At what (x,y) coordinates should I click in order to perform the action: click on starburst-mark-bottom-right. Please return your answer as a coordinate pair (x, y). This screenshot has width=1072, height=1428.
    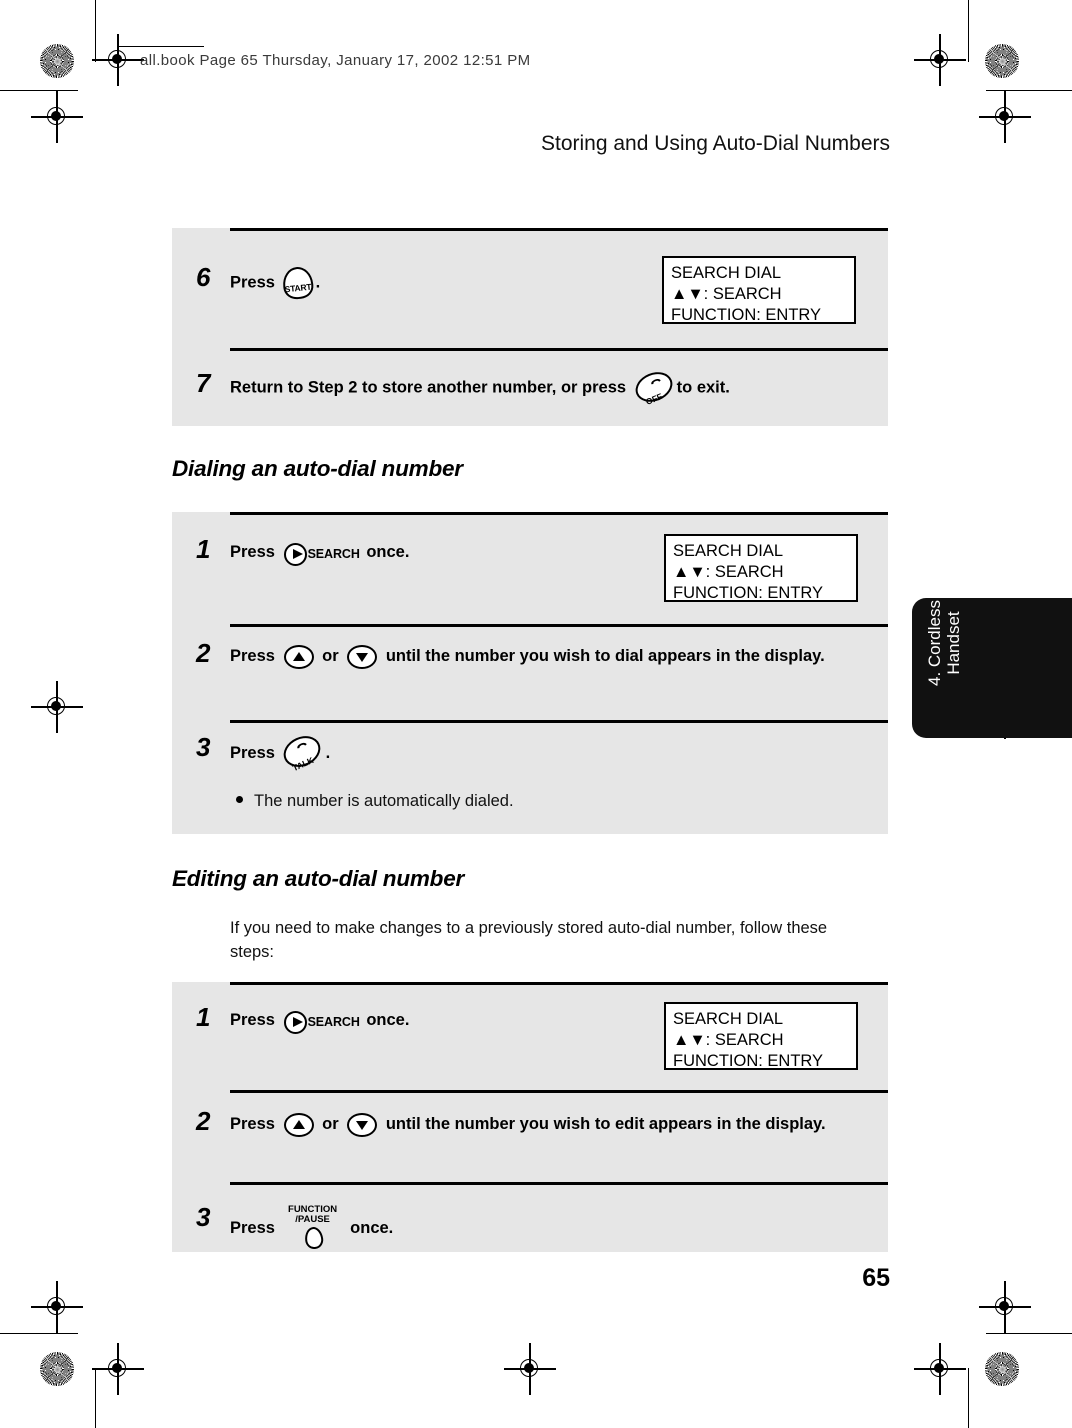
    Looking at the image, I should click on (1002, 1369).